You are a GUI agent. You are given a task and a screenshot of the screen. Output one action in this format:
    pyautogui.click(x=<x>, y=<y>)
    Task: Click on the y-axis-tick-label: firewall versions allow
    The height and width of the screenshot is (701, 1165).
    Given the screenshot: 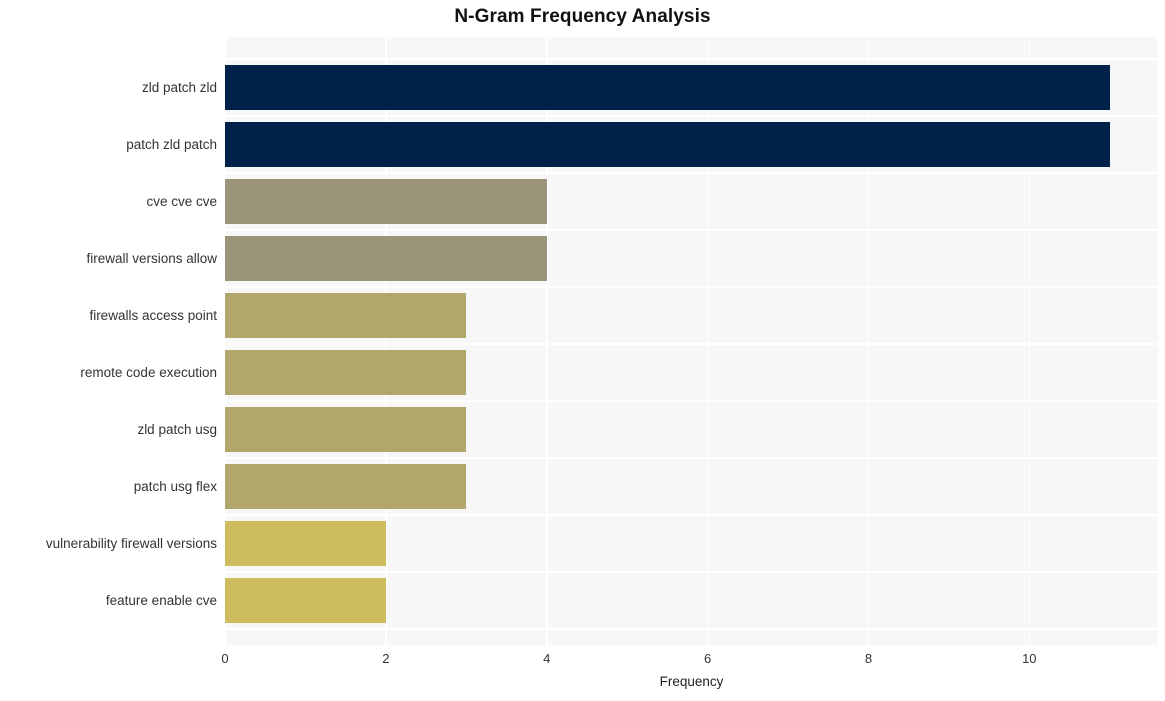 What is the action you would take?
    pyautogui.click(x=151, y=258)
    